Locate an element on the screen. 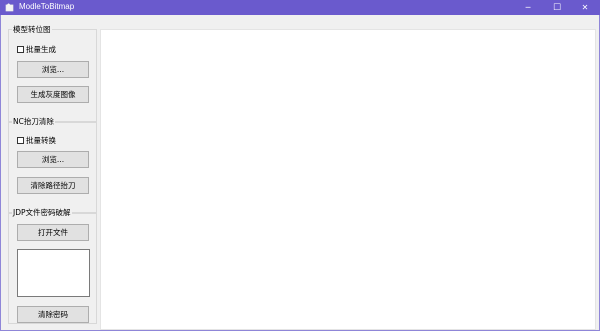 The width and height of the screenshot is (600, 331). nc-lift-remove-group-title: NC抬刀清除 is located at coordinates (33, 121).